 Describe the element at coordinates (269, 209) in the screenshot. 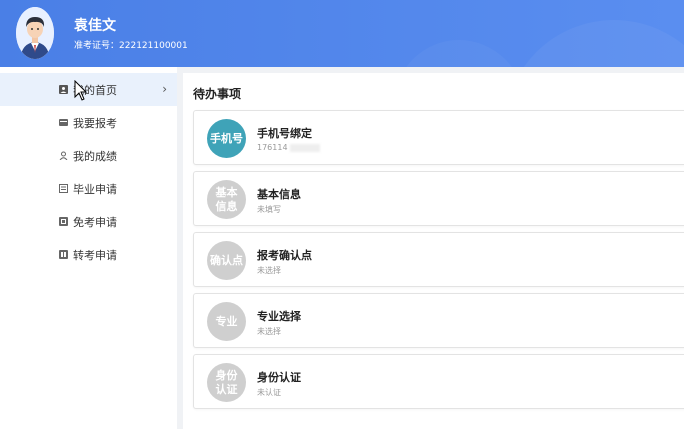

I see `todo-subtitle: 未填写` at that location.